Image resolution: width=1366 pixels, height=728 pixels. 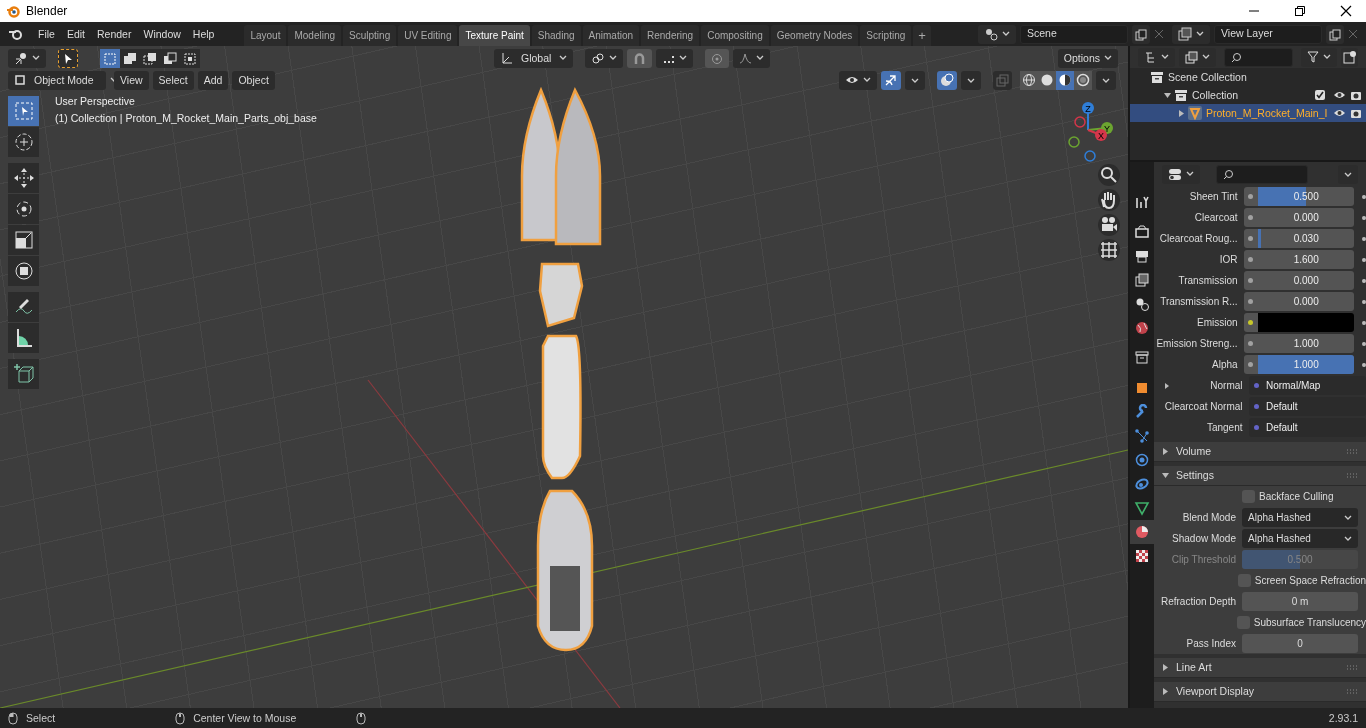 What do you see at coordinates (46, 34) in the screenshot?
I see `menu-item: File` at bounding box center [46, 34].